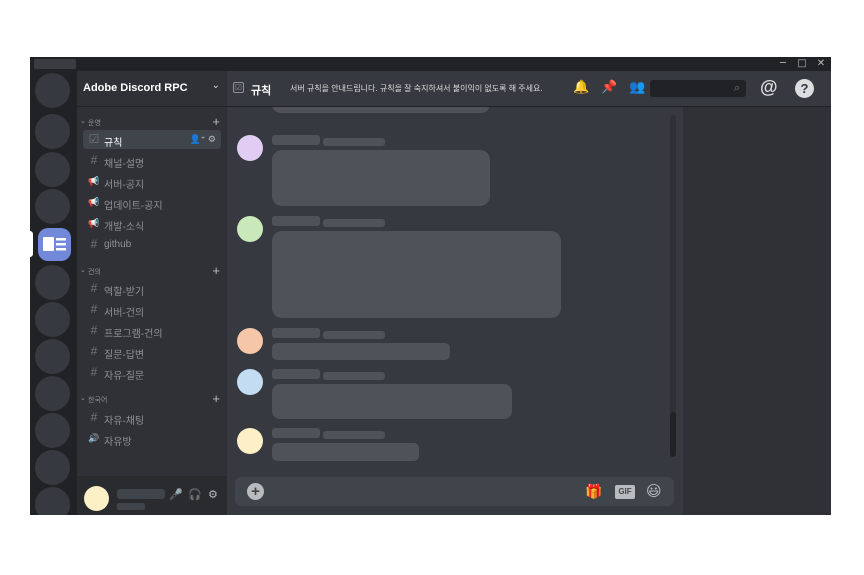 This screenshot has height=575, width=864. Describe the element at coordinates (131, 506) in the screenshot. I see `user-tag-placeholder` at that location.